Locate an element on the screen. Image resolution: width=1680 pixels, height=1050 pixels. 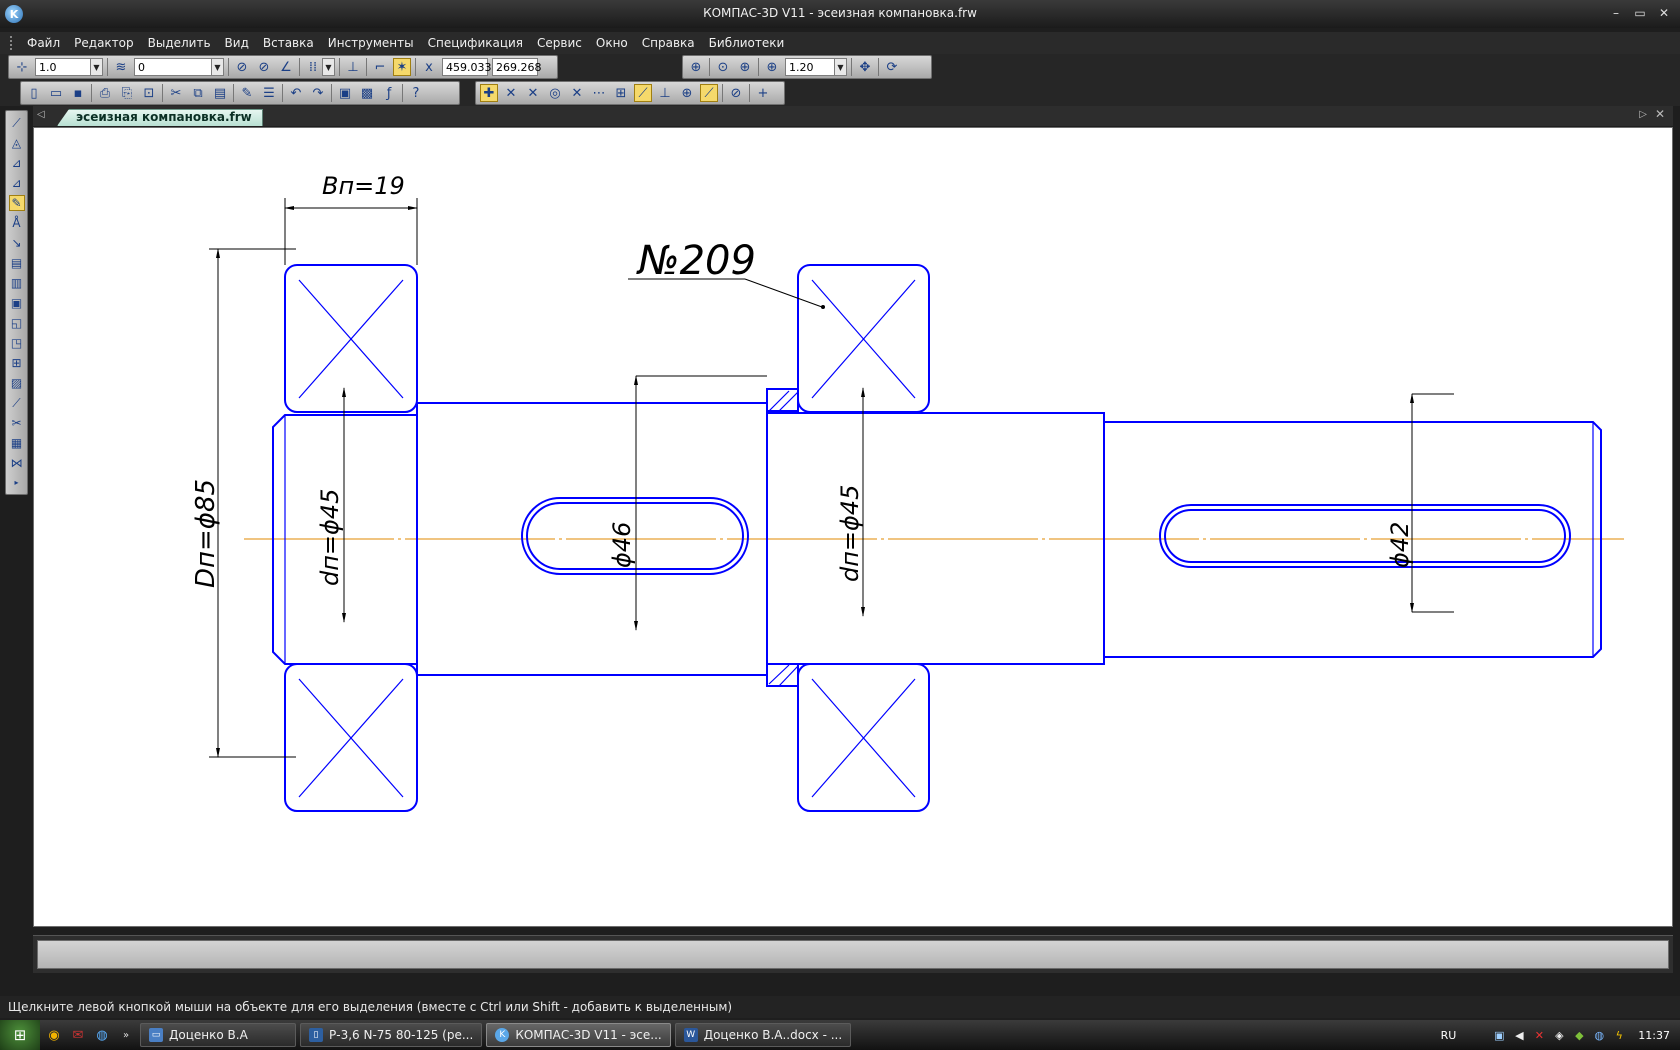
tab-scroll-right-icon: ▷ is located at coordinates (1643, 114).